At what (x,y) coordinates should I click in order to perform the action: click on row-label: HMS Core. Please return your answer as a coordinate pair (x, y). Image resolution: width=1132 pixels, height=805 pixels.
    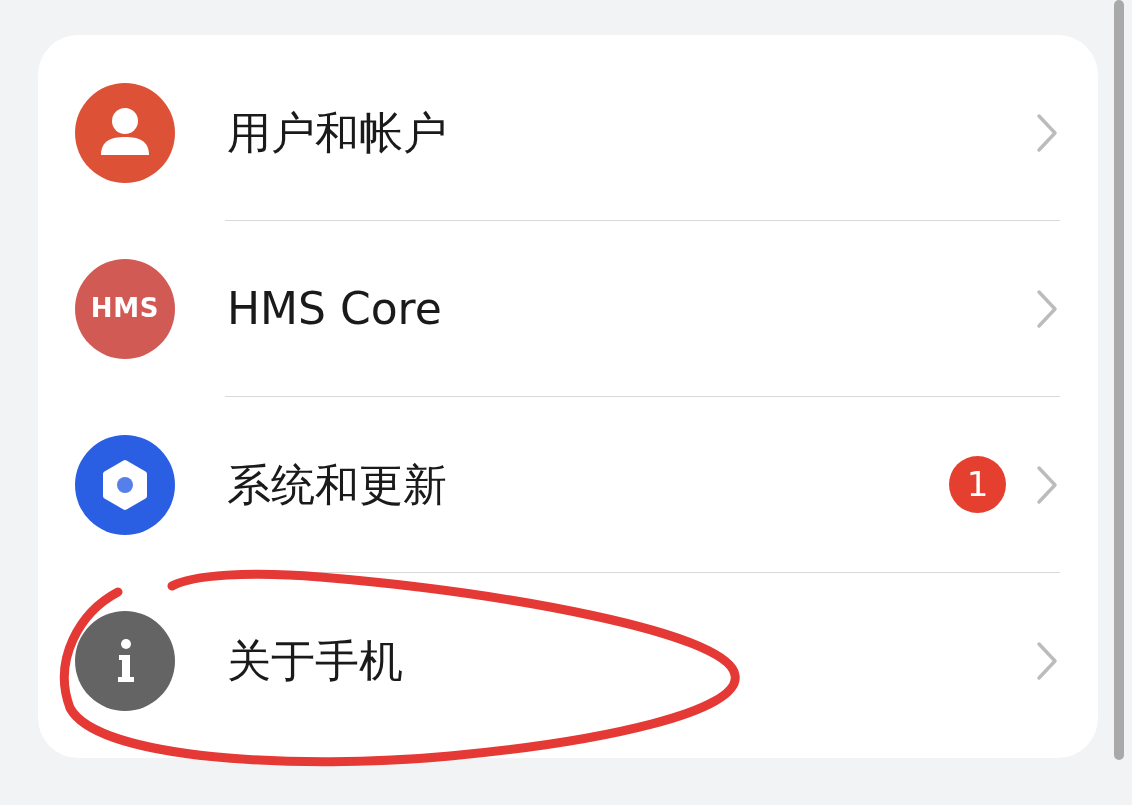
    Looking at the image, I should click on (335, 308).